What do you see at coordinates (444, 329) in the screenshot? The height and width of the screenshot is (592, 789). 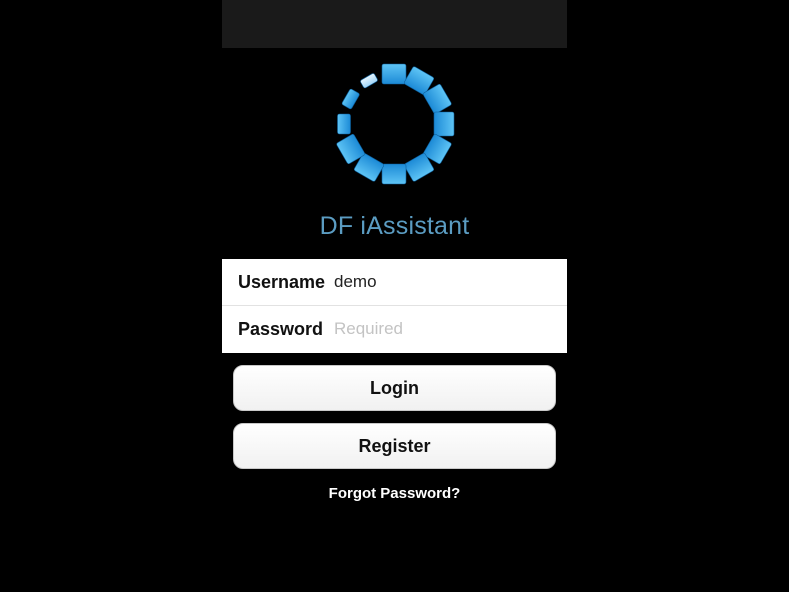 I see `password-input` at bounding box center [444, 329].